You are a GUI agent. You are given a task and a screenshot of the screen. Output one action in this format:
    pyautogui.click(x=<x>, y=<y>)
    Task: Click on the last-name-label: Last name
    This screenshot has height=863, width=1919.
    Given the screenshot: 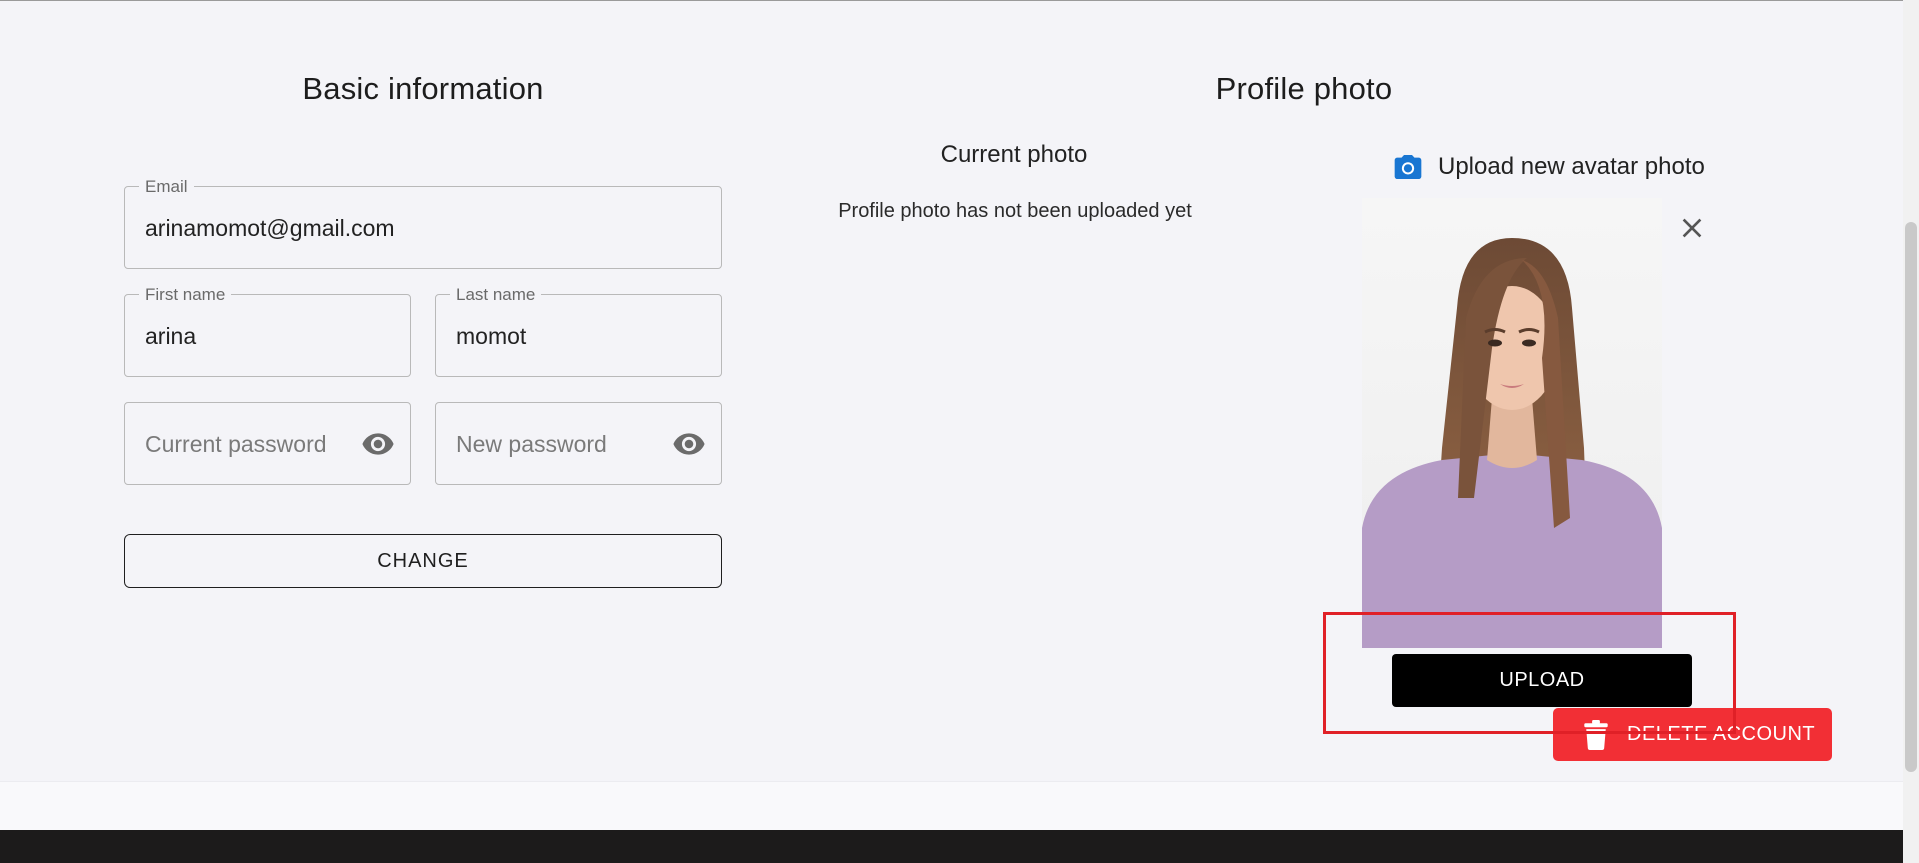 What is the action you would take?
    pyautogui.click(x=496, y=295)
    